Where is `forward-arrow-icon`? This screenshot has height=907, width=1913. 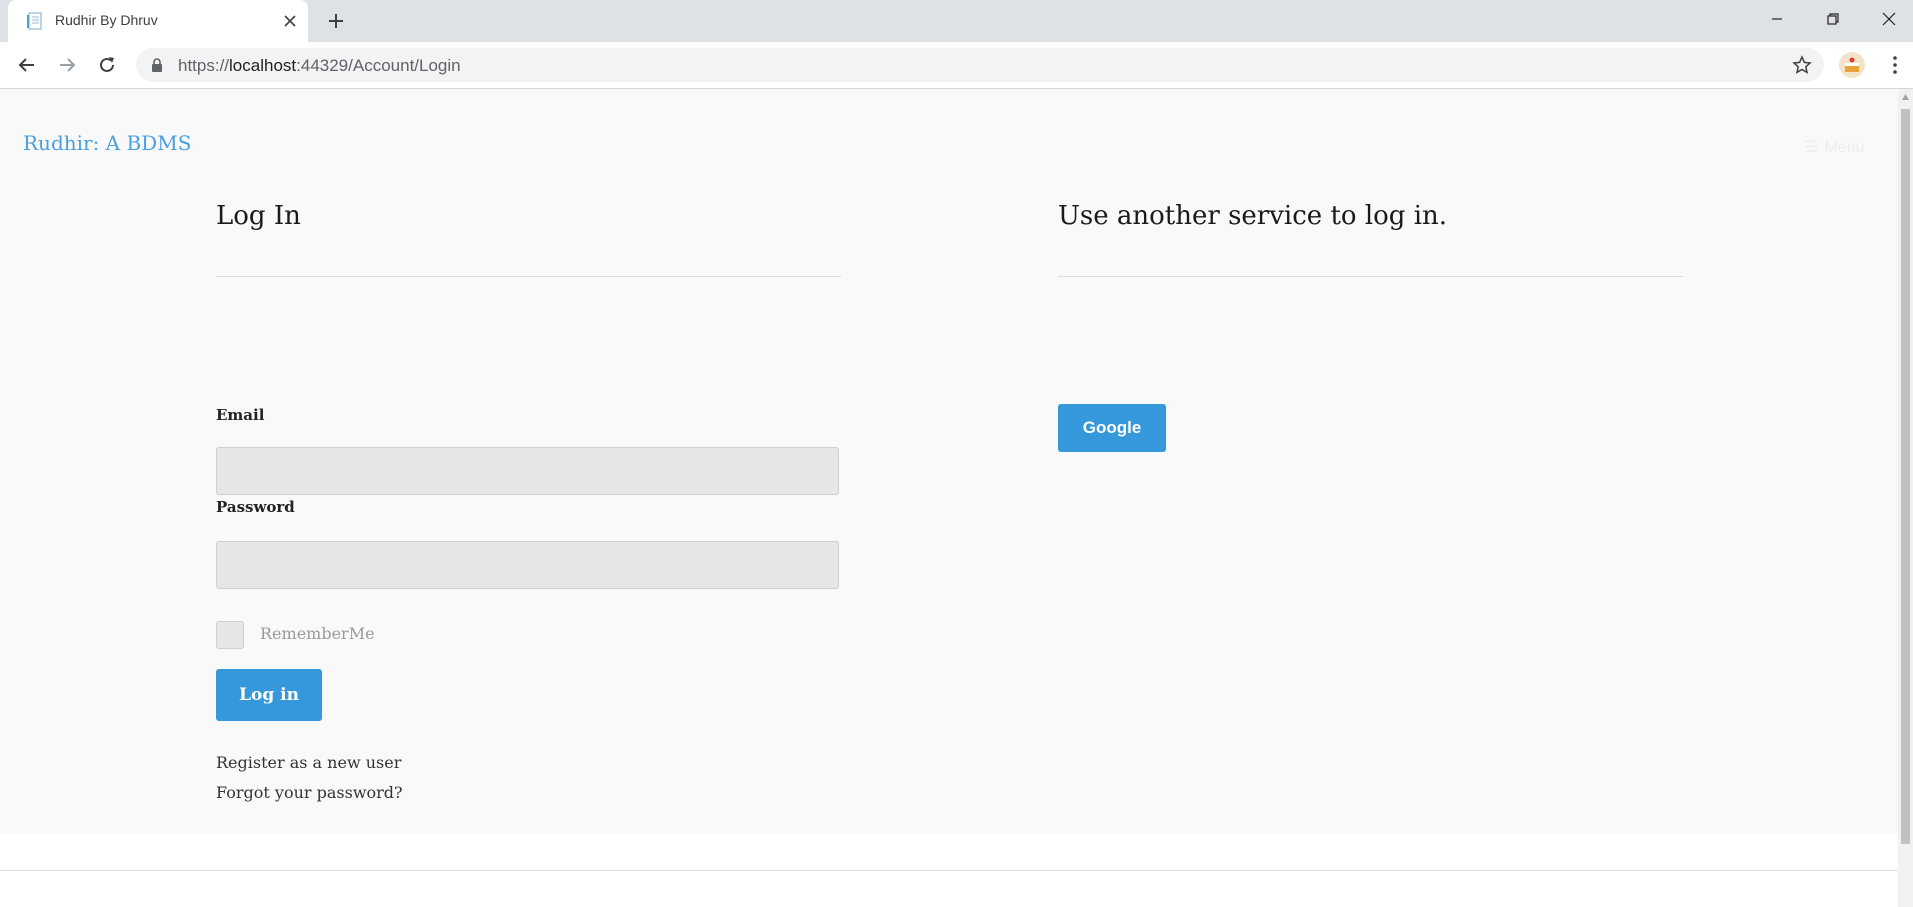 forward-arrow-icon is located at coordinates (67, 65).